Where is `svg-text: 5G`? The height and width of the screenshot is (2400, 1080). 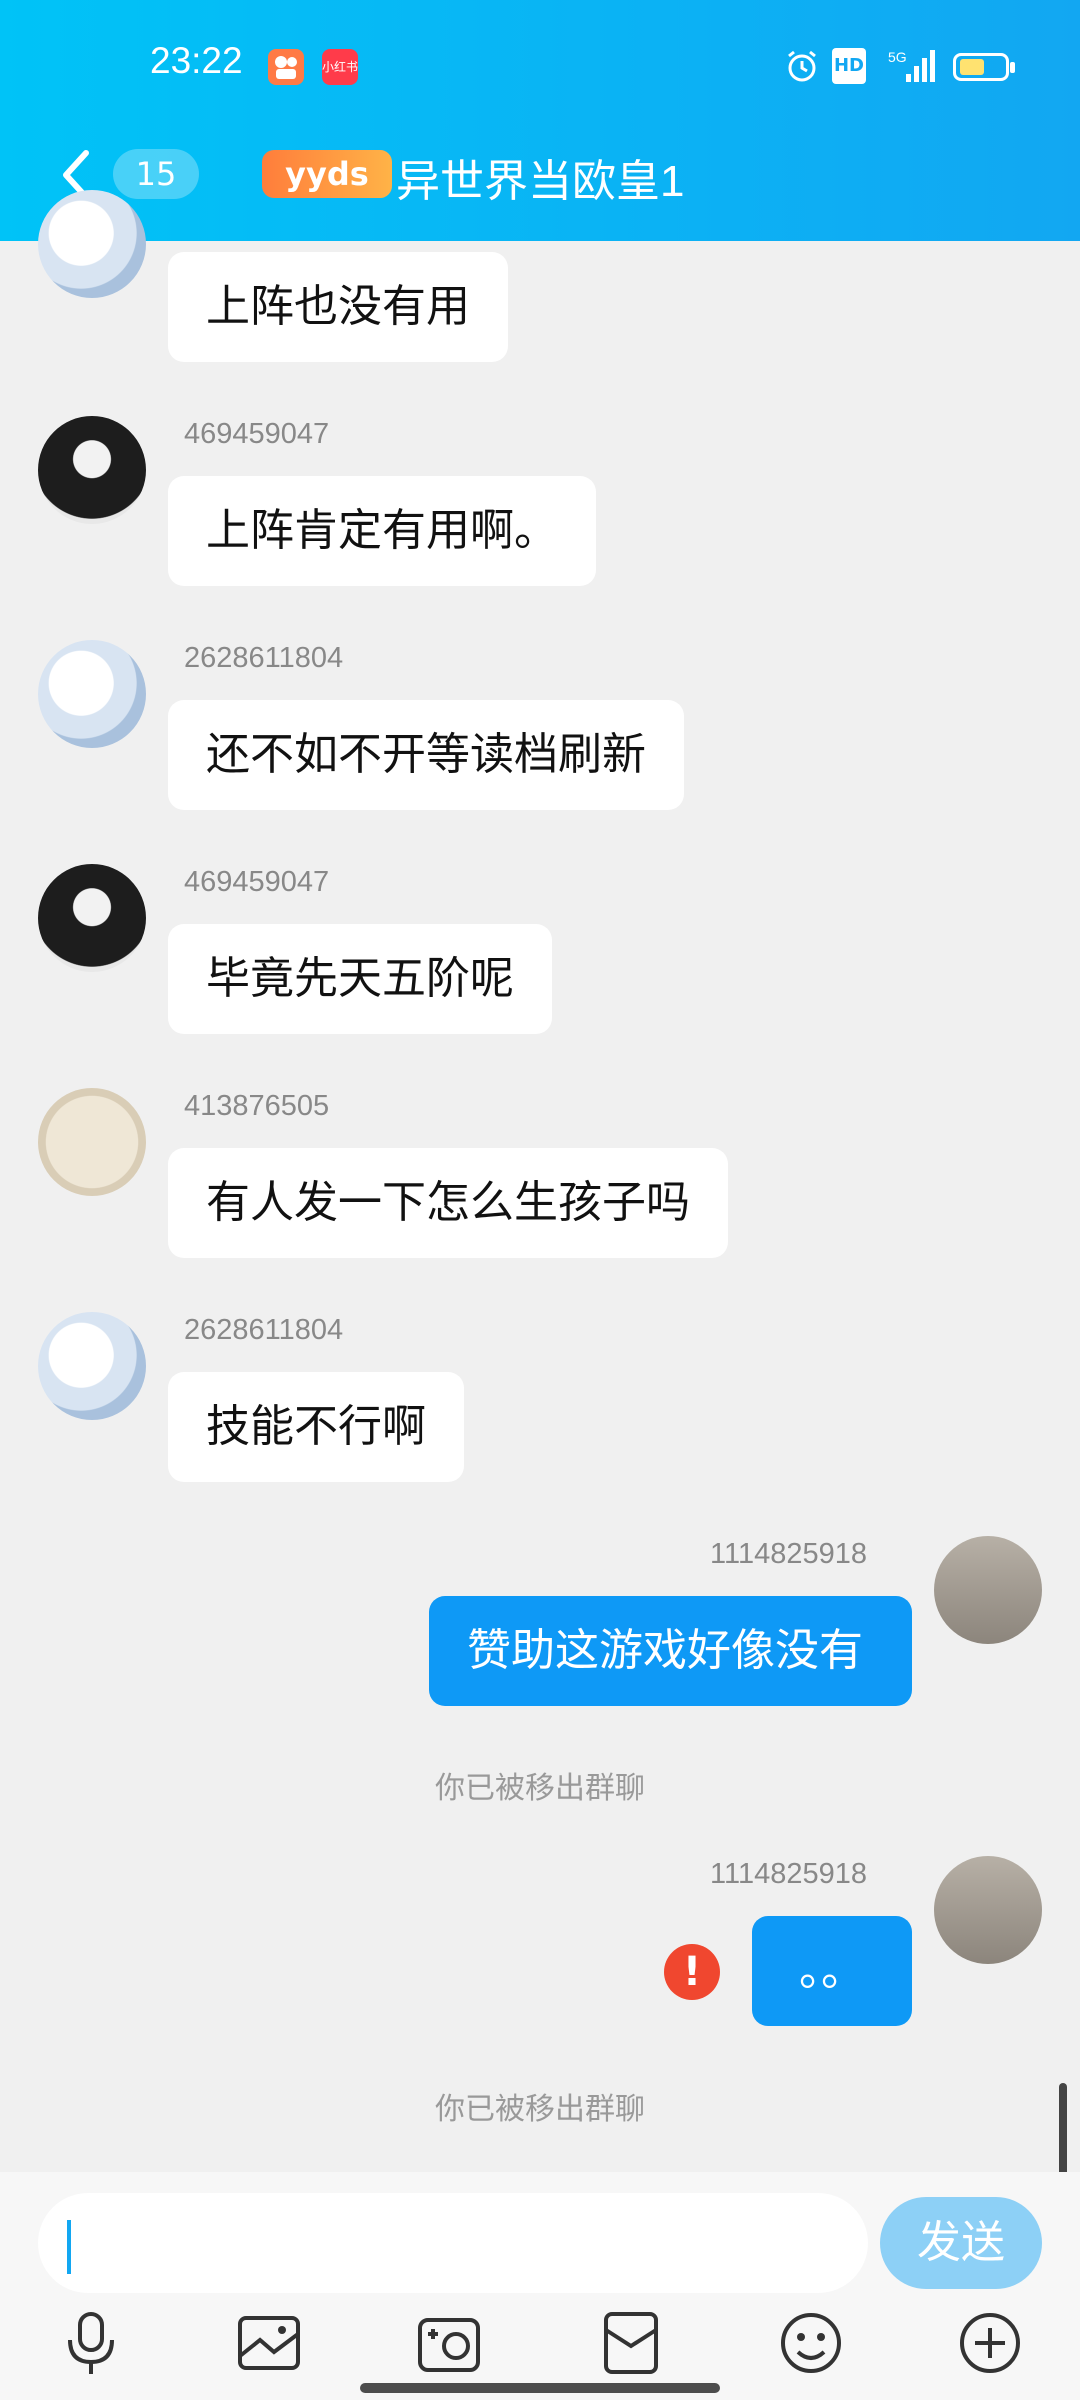
svg-text: 5G is located at coordinates (897, 57).